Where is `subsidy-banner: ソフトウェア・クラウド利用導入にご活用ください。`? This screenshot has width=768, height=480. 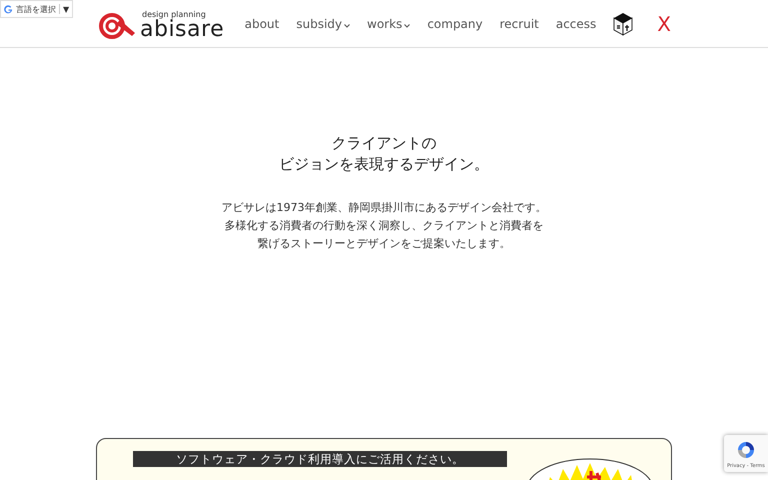 subsidy-banner: ソフトウェア・クラウド利用導入にご活用ください。 is located at coordinates (384, 459).